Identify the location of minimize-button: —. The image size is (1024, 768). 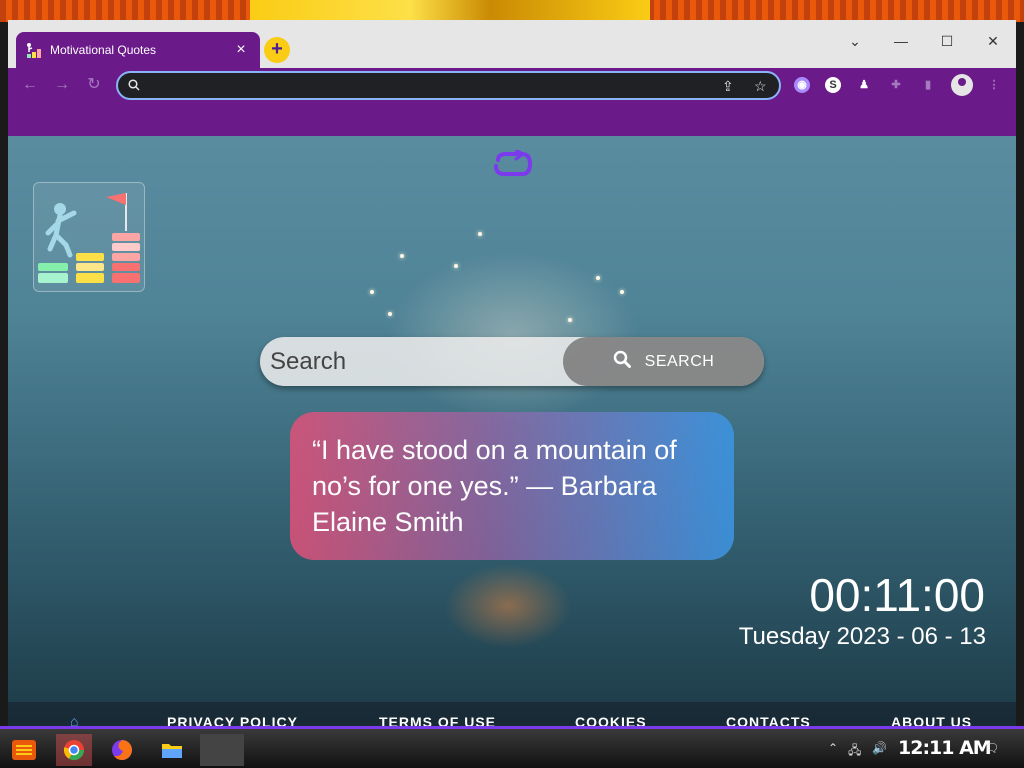
(901, 41).